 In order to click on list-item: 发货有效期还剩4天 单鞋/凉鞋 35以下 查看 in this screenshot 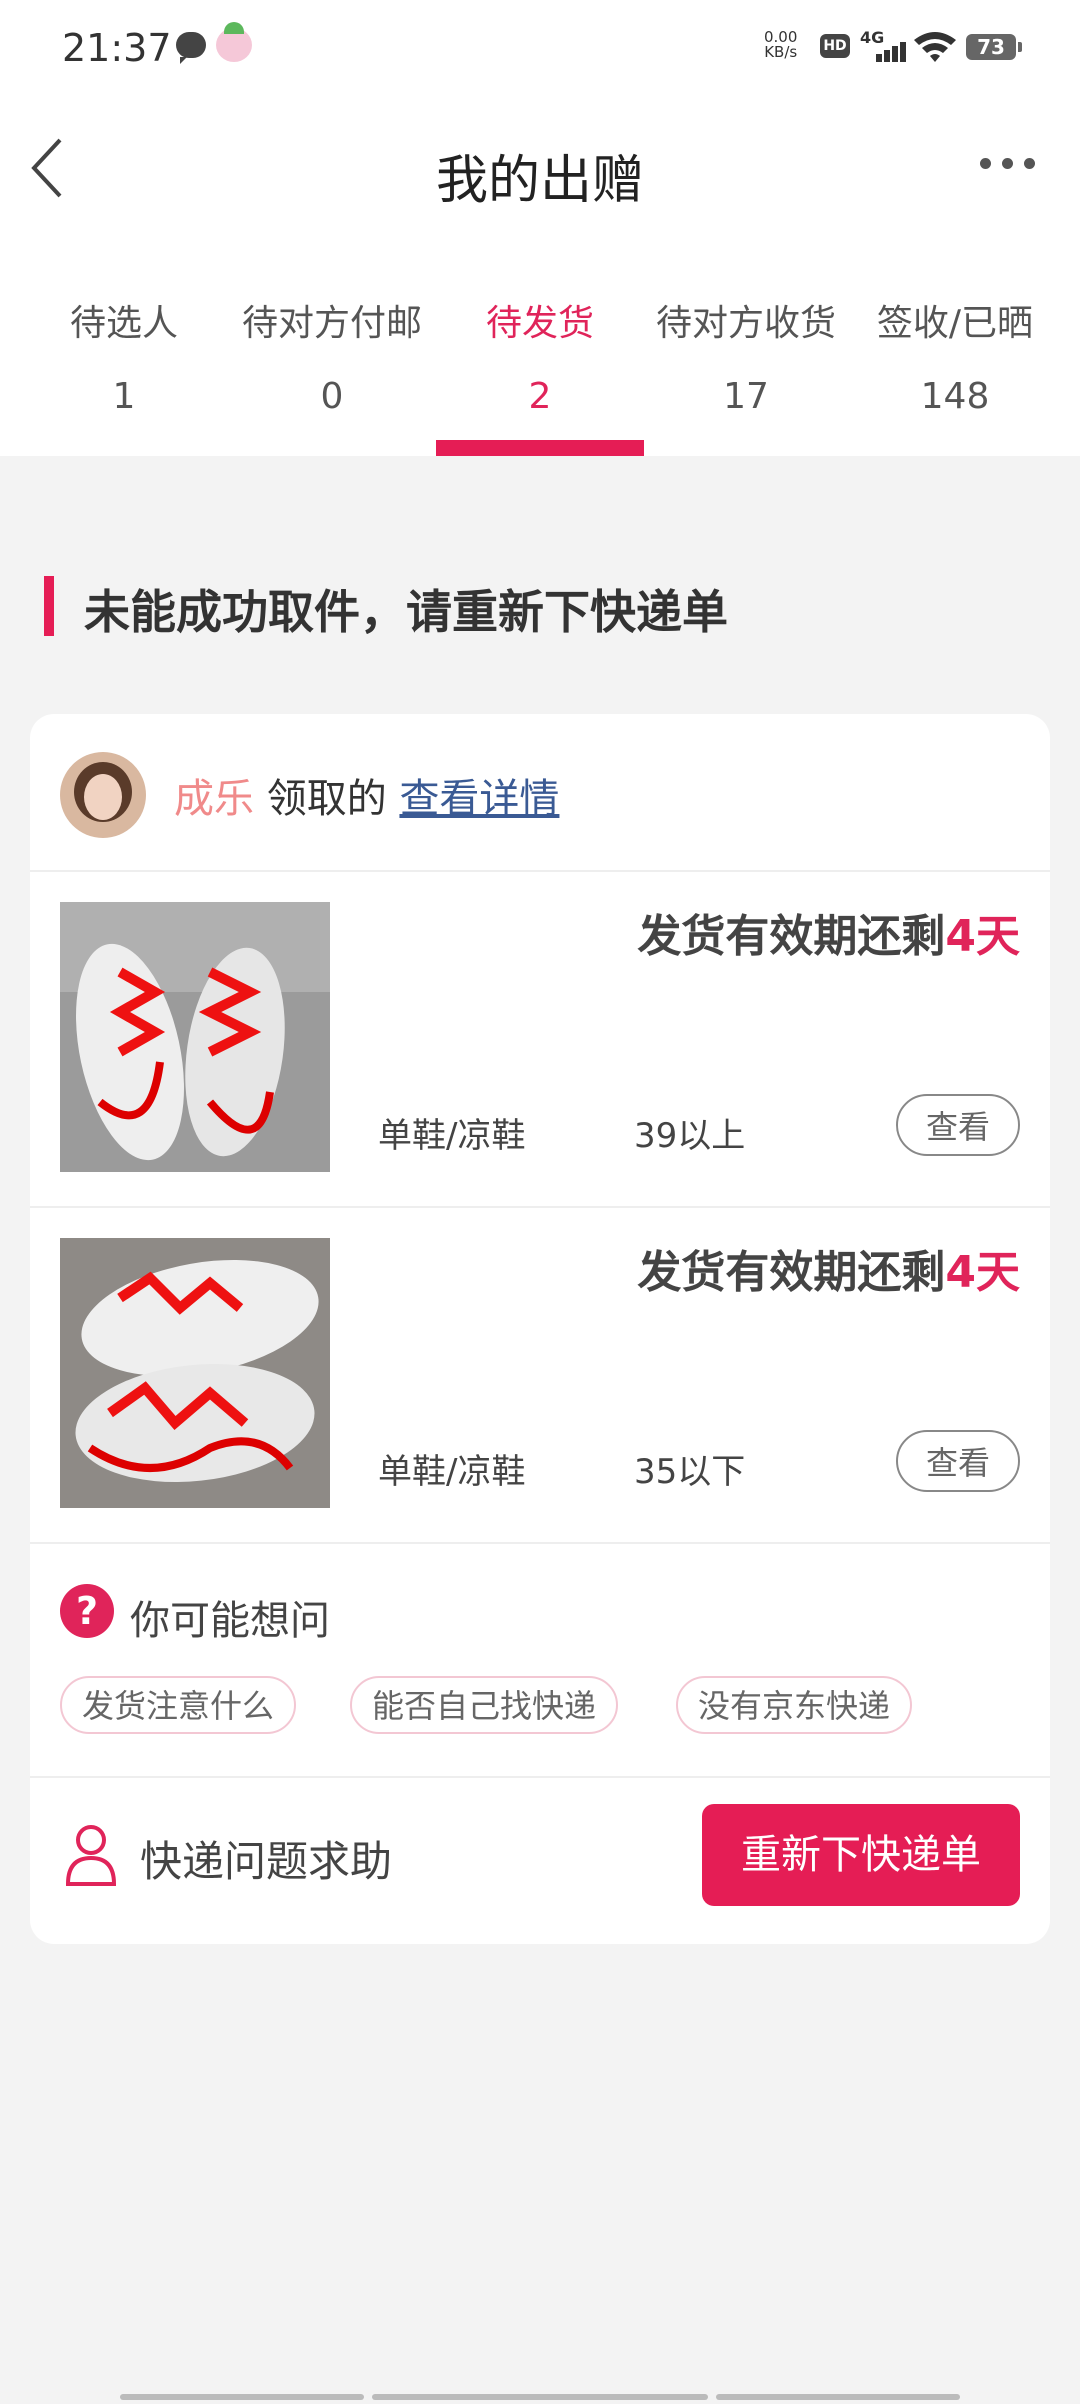, I will do `click(540, 1376)`.